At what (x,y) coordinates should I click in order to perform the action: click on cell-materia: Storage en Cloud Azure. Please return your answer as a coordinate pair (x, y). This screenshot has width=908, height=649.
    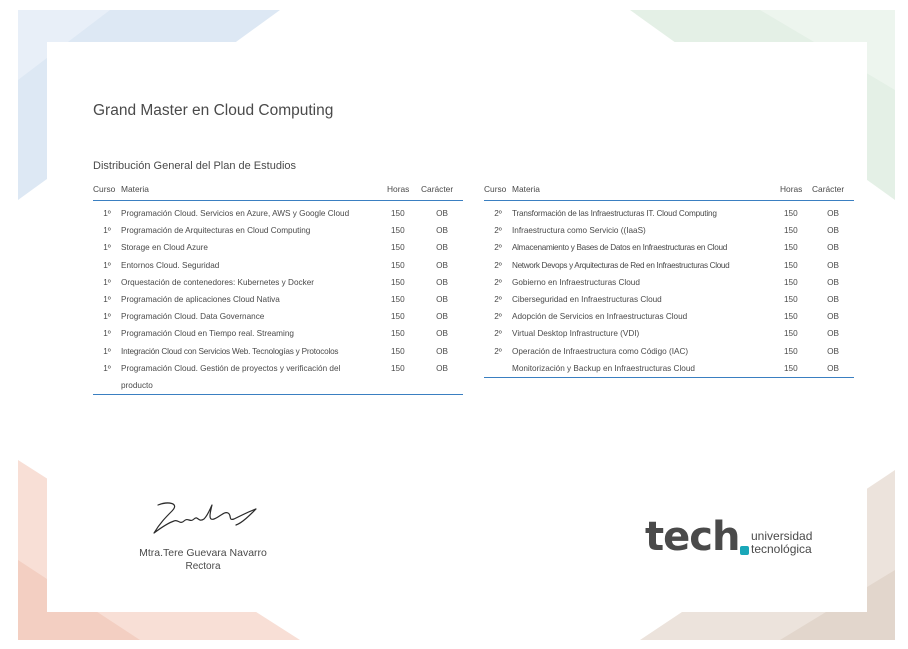
    Looking at the image, I should click on (164, 248).